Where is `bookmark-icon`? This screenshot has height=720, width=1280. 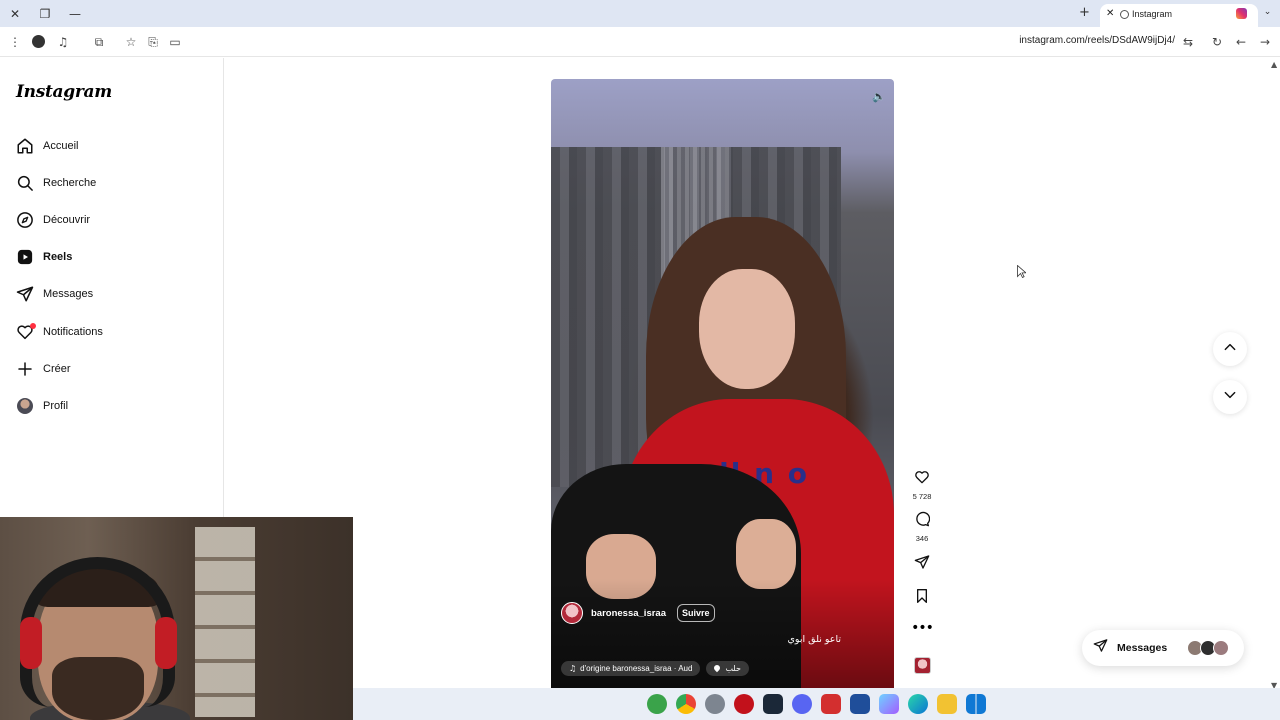
bookmark-icon is located at coordinates (922, 598).